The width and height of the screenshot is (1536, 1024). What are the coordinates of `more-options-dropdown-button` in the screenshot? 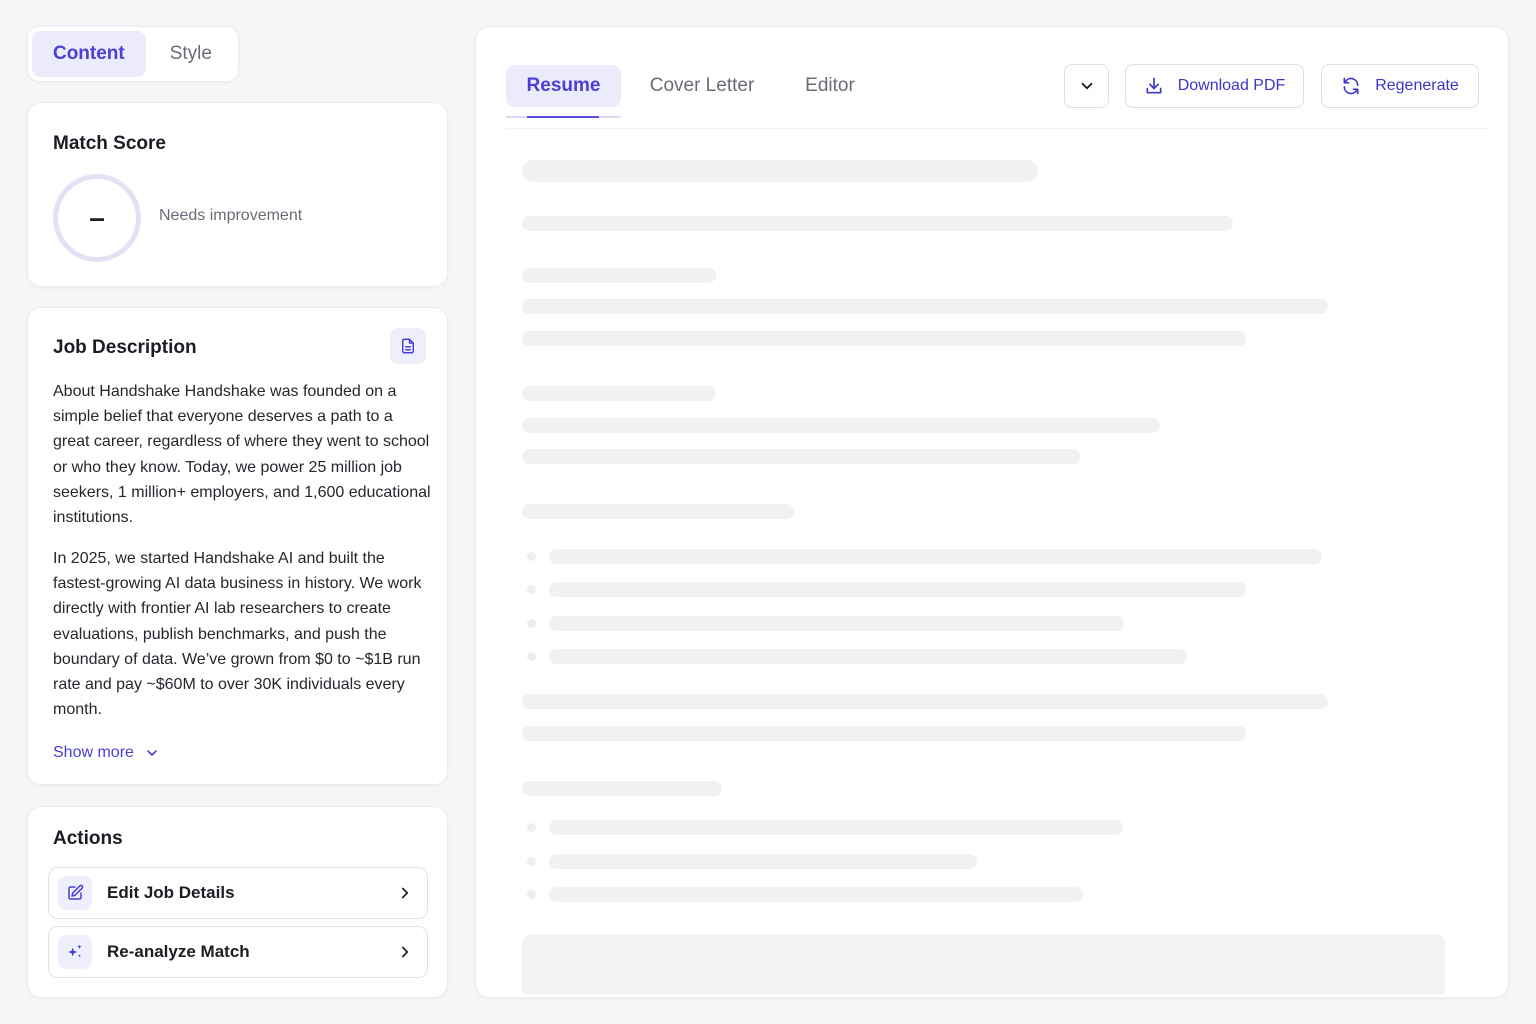 It's located at (1086, 86).